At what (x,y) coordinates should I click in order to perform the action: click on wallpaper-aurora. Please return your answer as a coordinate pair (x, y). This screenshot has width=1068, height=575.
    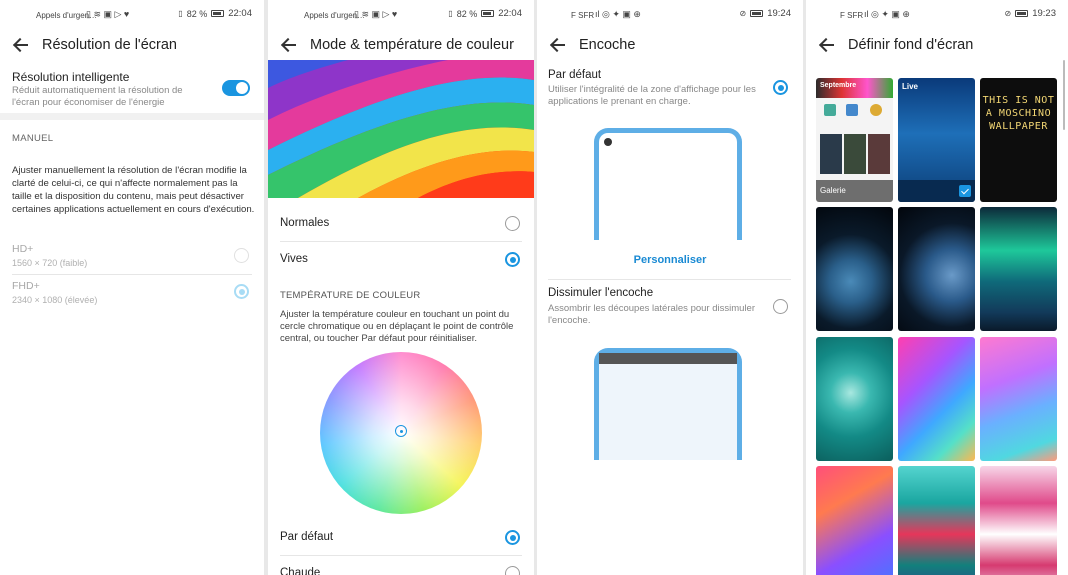
    Looking at the image, I should click on (1018, 269).